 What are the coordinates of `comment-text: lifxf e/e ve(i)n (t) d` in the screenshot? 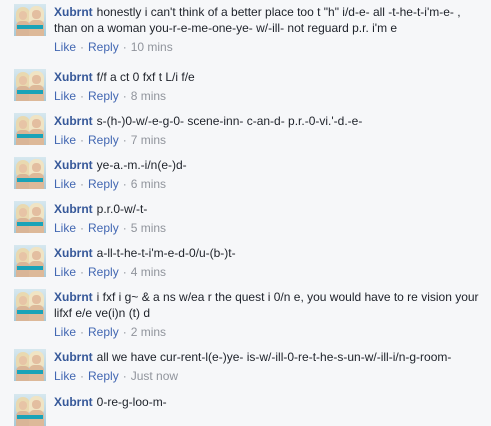 It's located at (102, 313).